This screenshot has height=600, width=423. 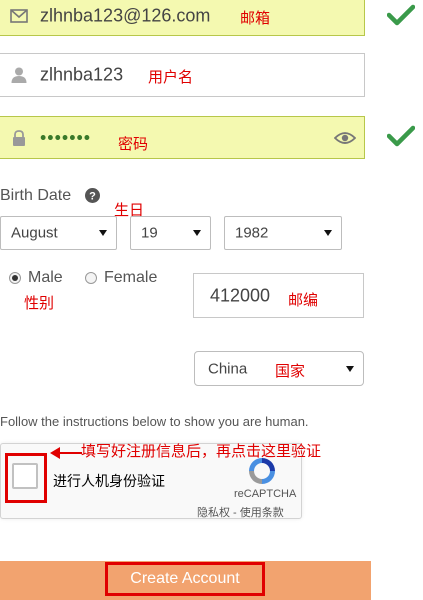 What do you see at coordinates (39, 303) in the screenshot?
I see `gender-note: 性别` at bounding box center [39, 303].